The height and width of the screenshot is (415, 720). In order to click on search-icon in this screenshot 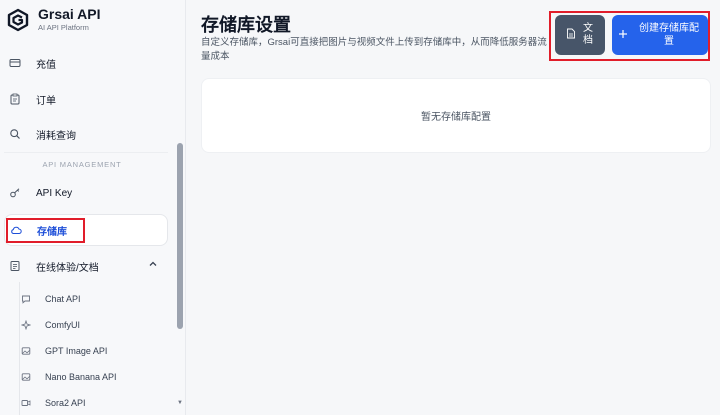, I will do `click(15, 134)`.